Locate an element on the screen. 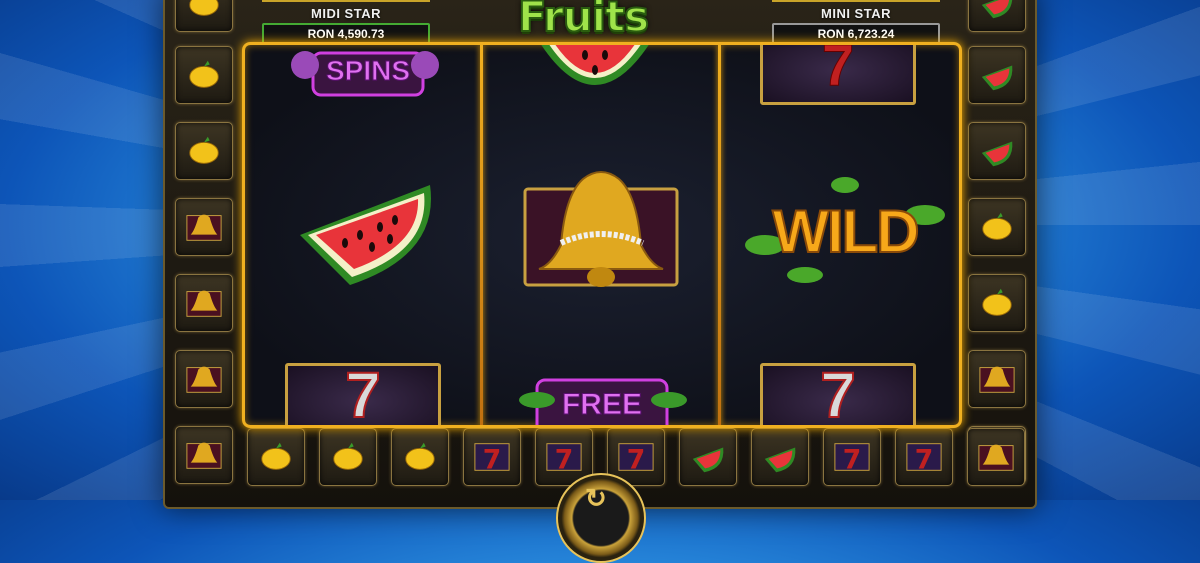 This screenshot has height=563, width=1200. wild-symbol: WILD is located at coordinates (845, 230).